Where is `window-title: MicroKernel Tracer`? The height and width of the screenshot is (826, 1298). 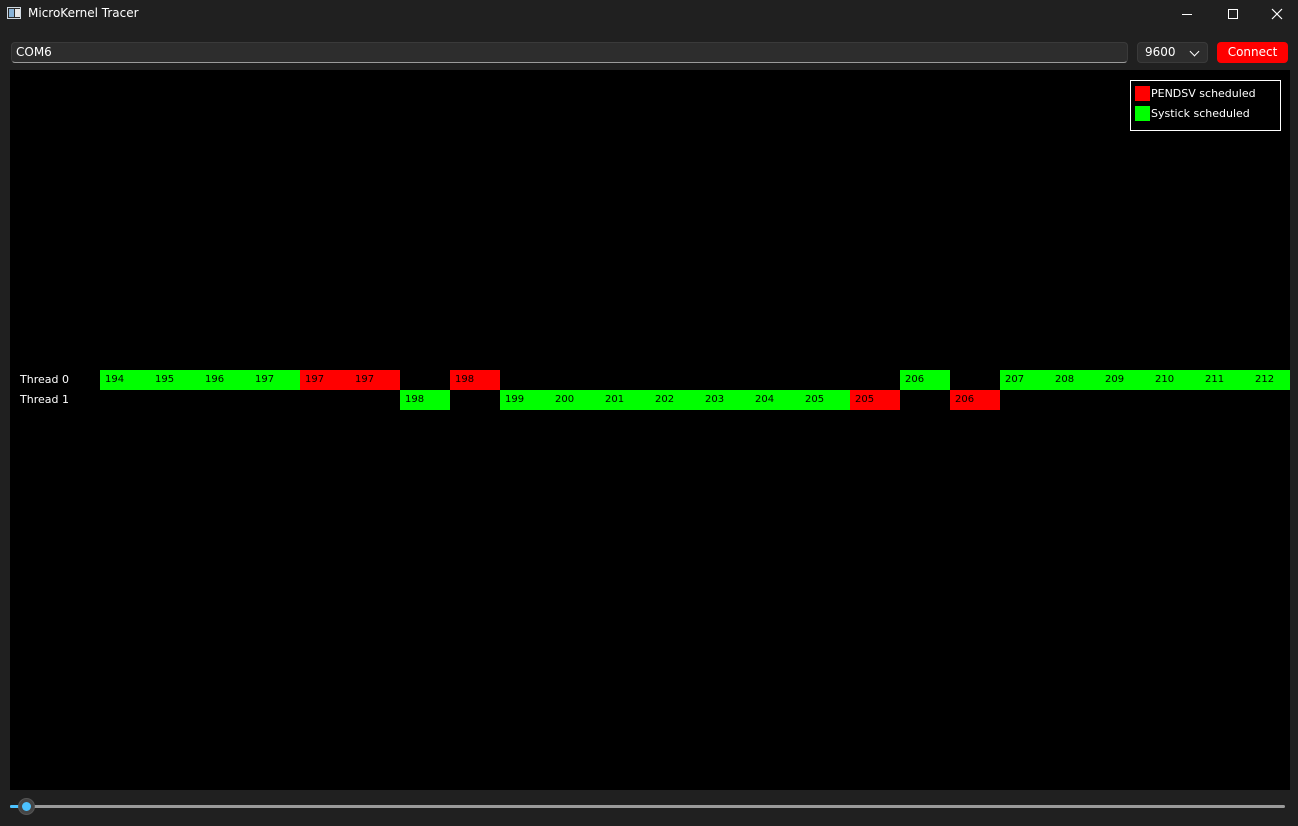 window-title: MicroKernel Tracer is located at coordinates (83, 13).